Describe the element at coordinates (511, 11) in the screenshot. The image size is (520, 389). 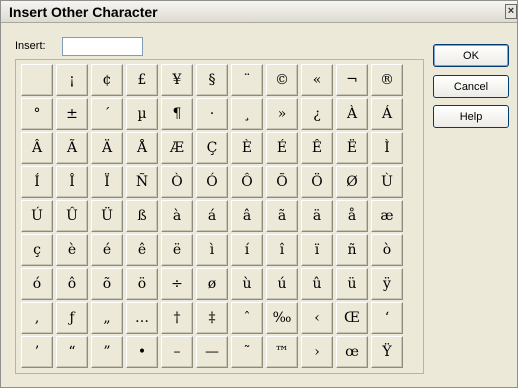
I see `close-icon: ×` at that location.